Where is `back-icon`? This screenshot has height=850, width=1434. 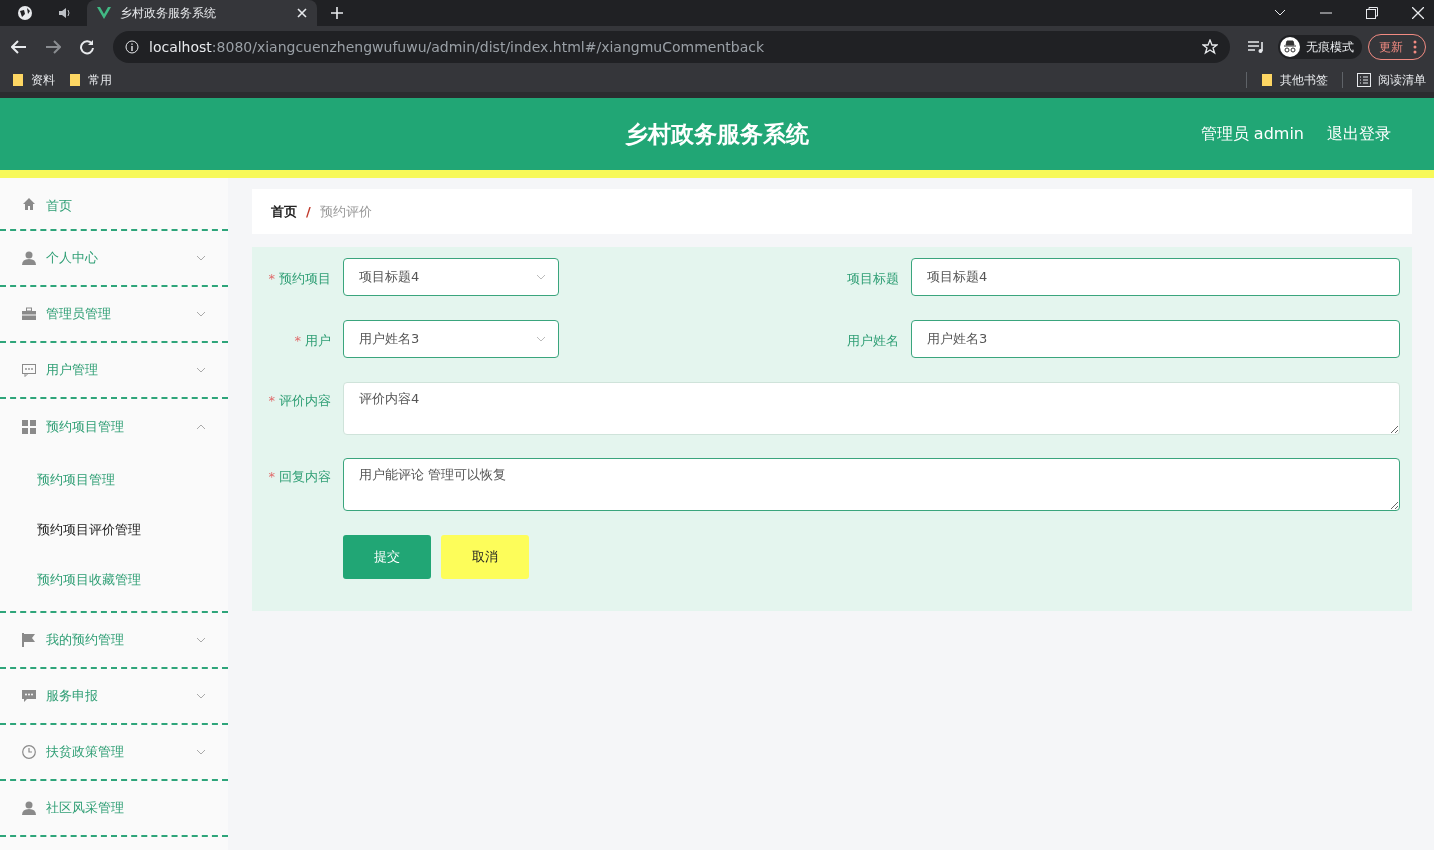 back-icon is located at coordinates (19, 47).